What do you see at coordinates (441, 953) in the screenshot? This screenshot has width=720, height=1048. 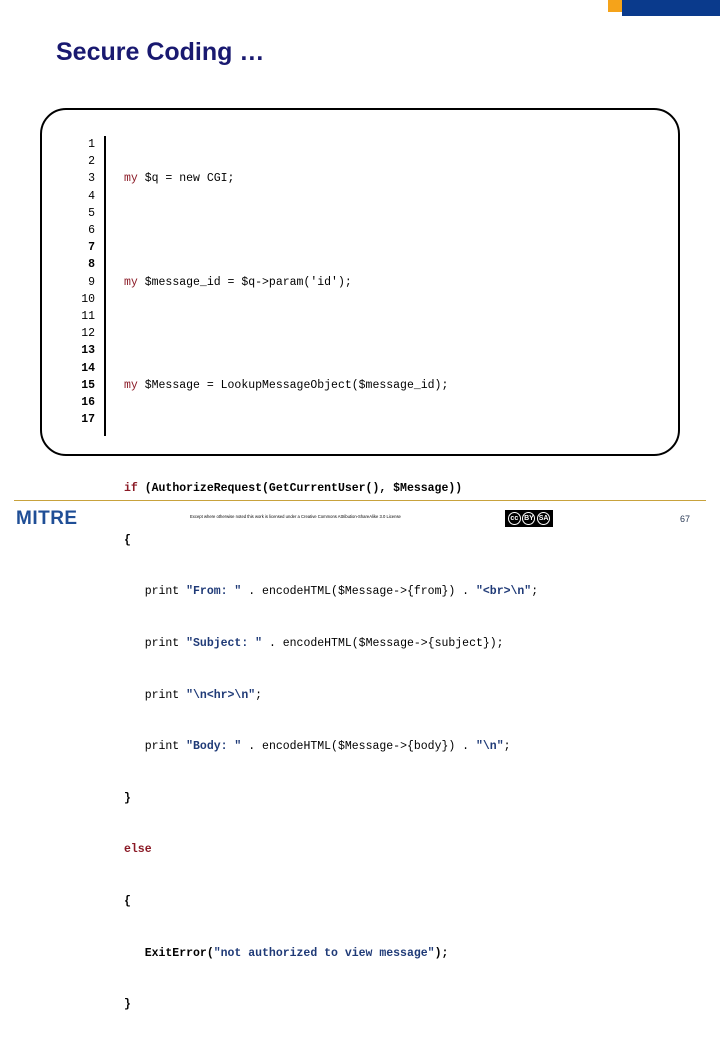 I see `code-text: );` at bounding box center [441, 953].